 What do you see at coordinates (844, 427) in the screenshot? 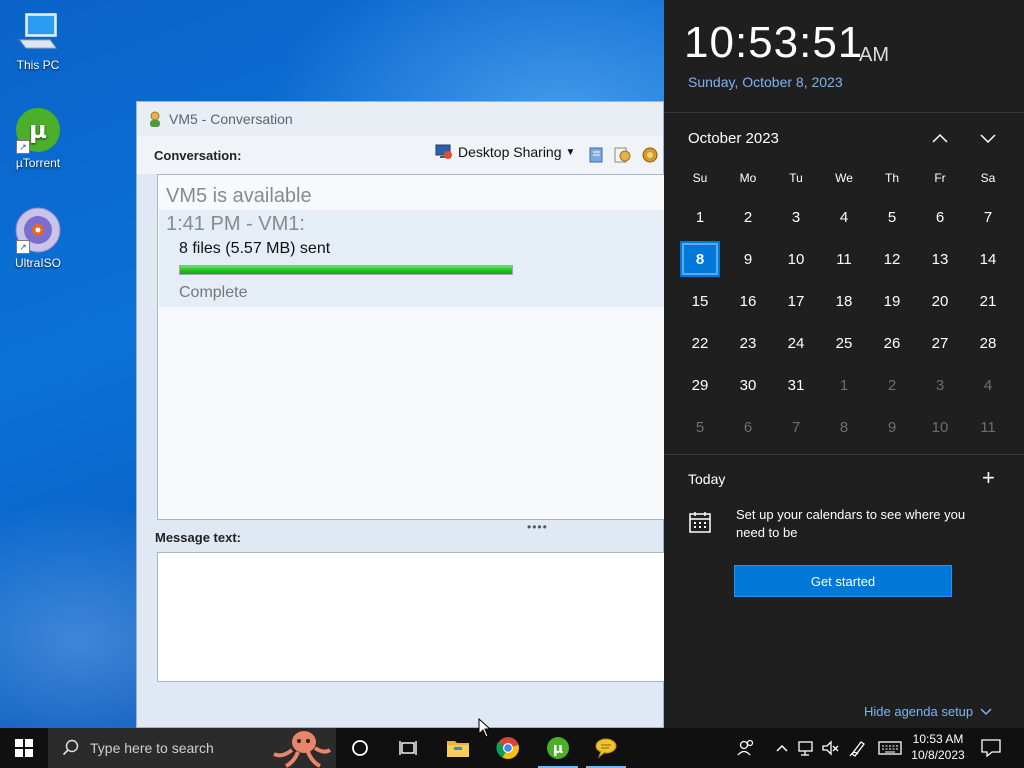
I see `calendar-day-next-month: 8` at bounding box center [844, 427].